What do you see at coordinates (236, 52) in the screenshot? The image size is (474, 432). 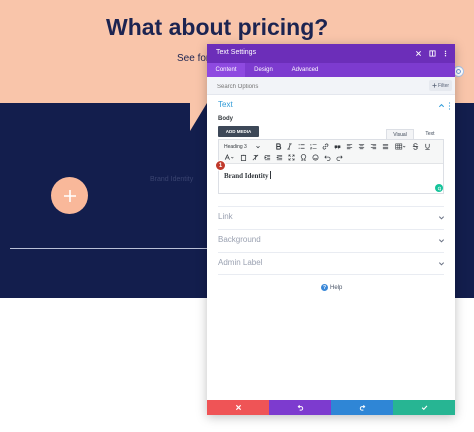 I see `modal-title: Text Settings` at bounding box center [236, 52].